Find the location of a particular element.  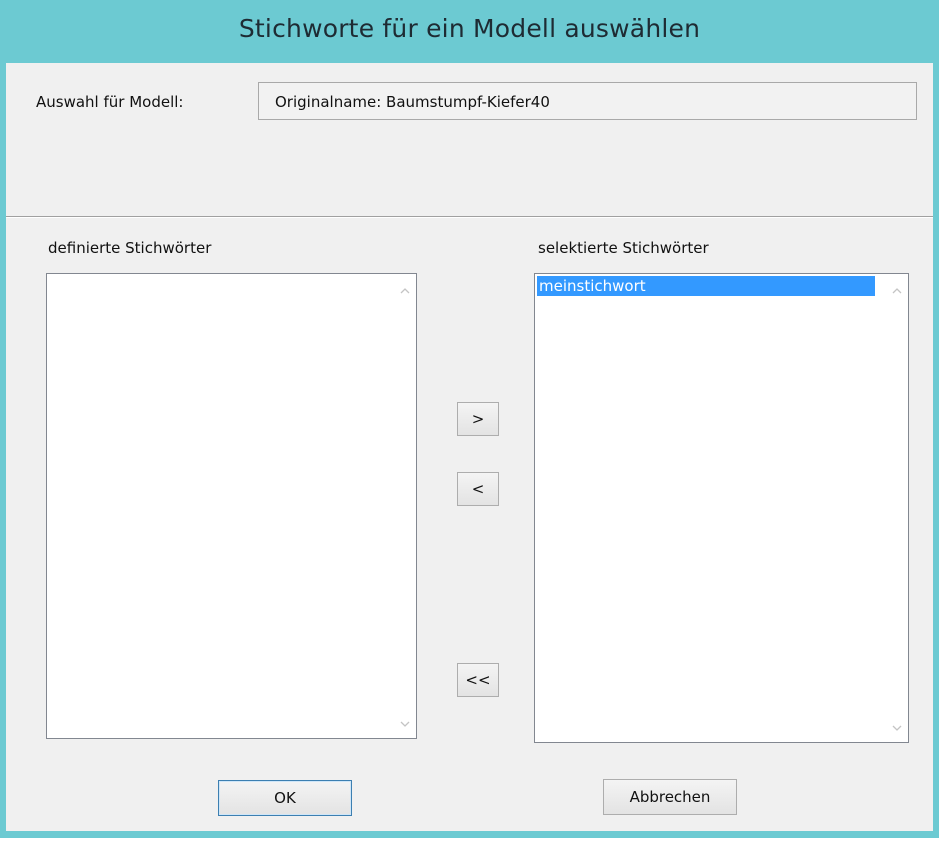

list-item: meinstichwort is located at coordinates (706, 286).